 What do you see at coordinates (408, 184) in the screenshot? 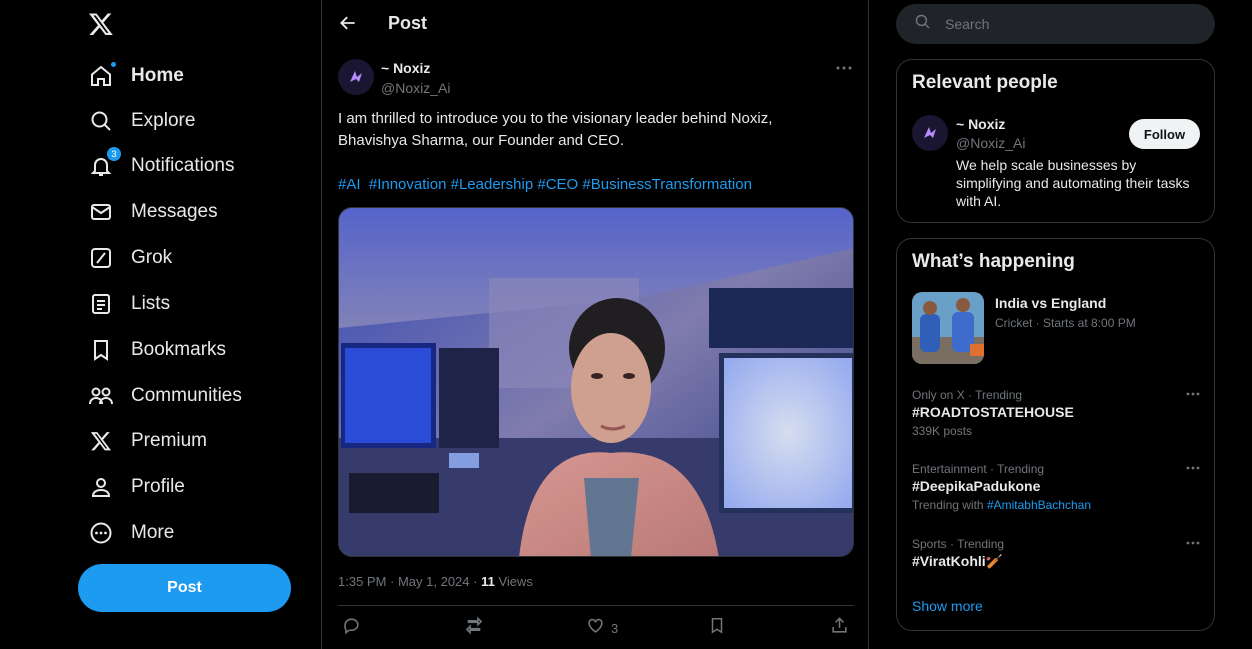
I see `hashtag-link: #Innovation` at bounding box center [408, 184].